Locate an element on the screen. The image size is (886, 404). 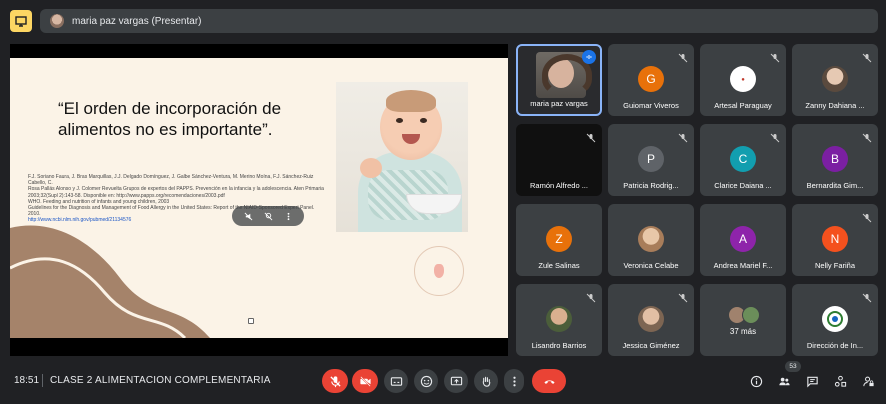
avatar: Z is located at coordinates (559, 239).